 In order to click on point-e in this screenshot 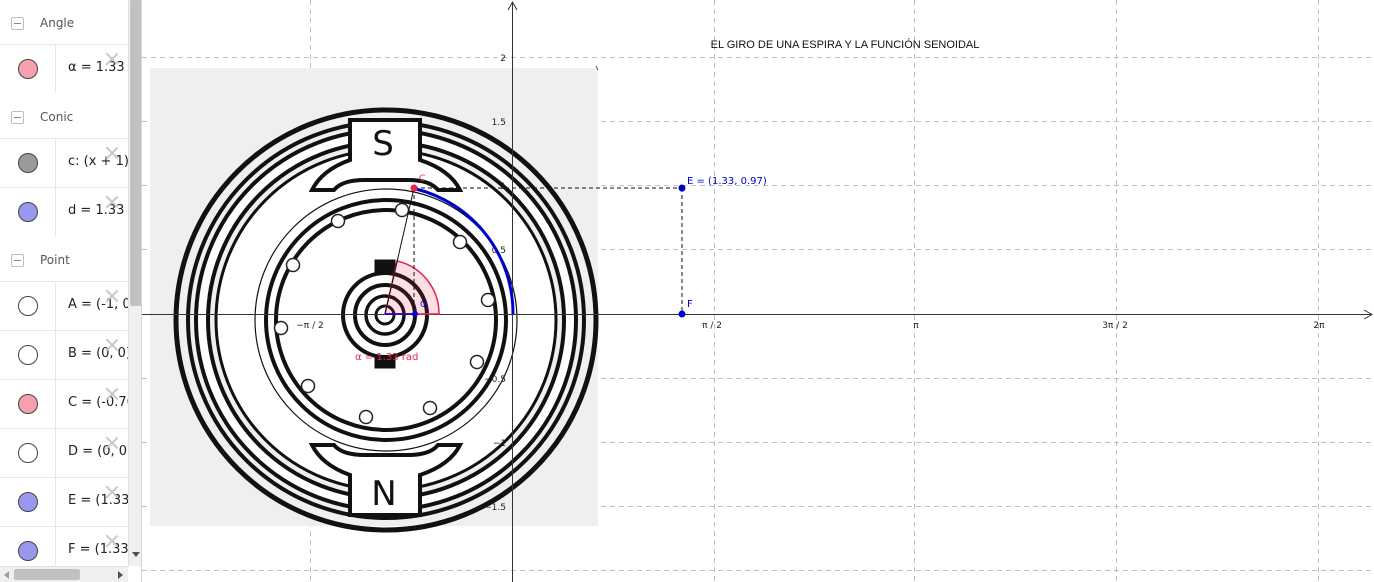, I will do `click(682, 188)`.